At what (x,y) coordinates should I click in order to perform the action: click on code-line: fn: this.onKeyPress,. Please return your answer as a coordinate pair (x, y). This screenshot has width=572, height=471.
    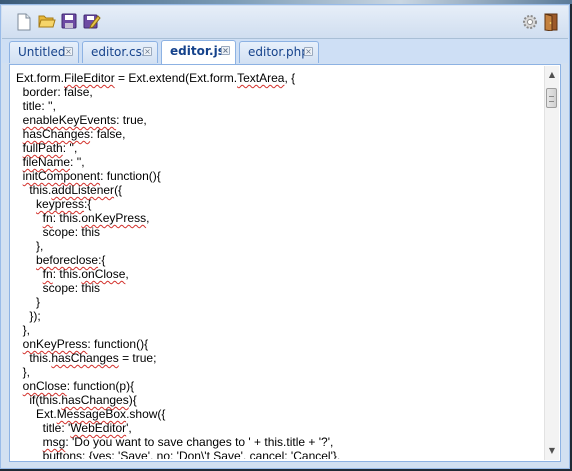
    Looking at the image, I should click on (96, 218).